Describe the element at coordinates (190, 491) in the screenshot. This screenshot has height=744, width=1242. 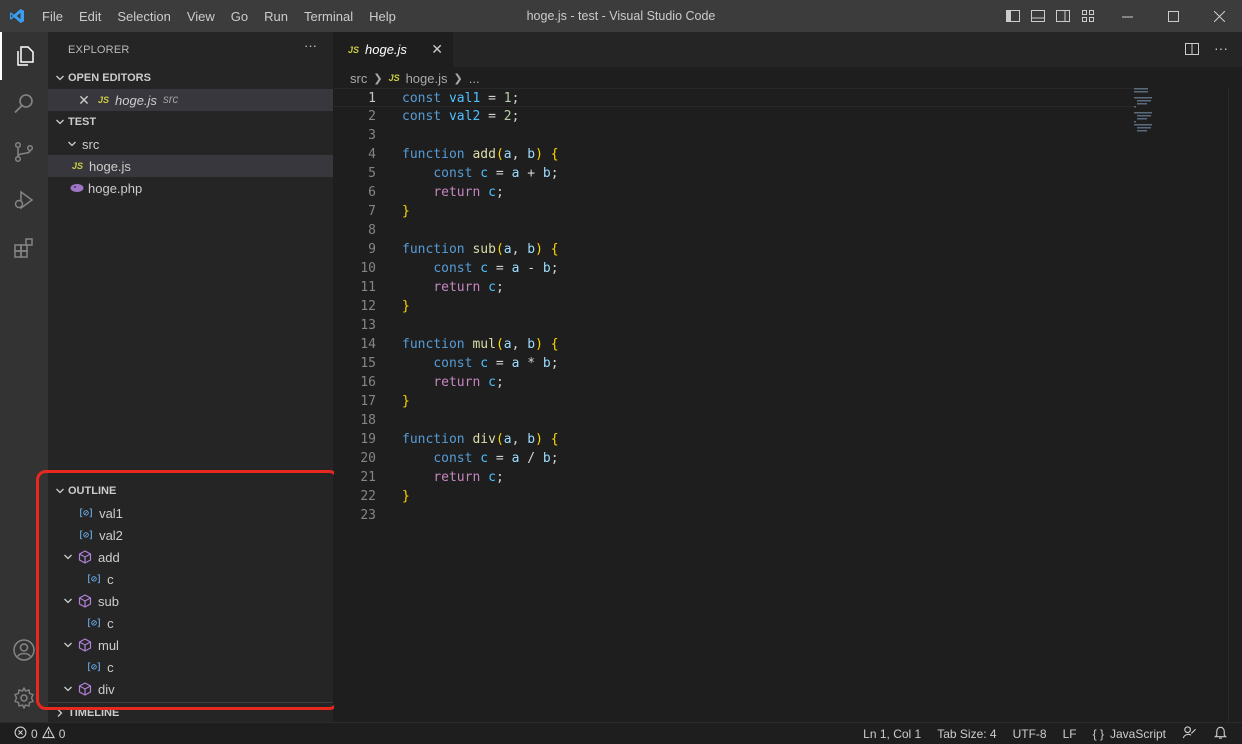
I see `outline-header: OUTLINE` at that location.